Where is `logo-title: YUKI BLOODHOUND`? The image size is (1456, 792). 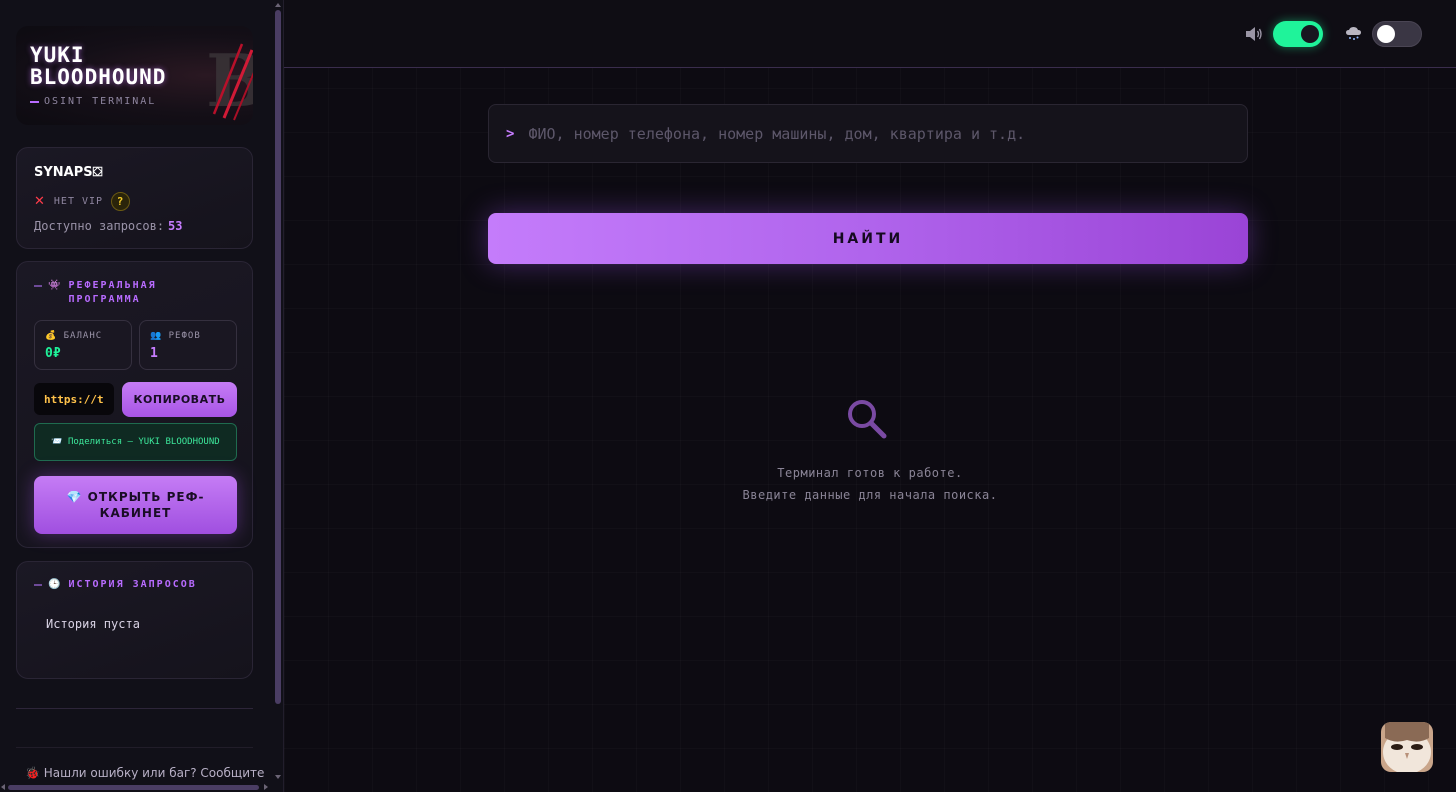 logo-title: YUKI BLOODHOUND is located at coordinates (98, 66).